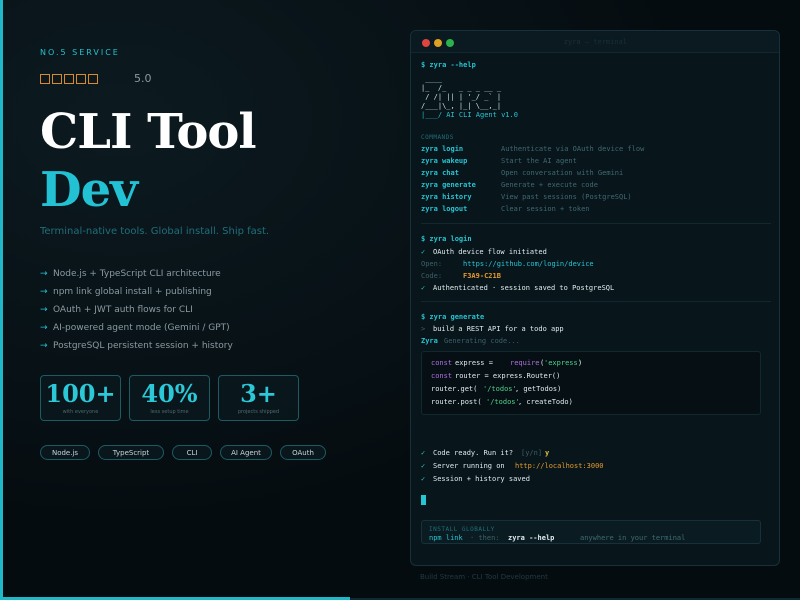 Image resolution: width=800 pixels, height=600 pixels. Describe the element at coordinates (462, 529) in the screenshot. I see `install-label: INSTALL GLOBALLY` at that location.